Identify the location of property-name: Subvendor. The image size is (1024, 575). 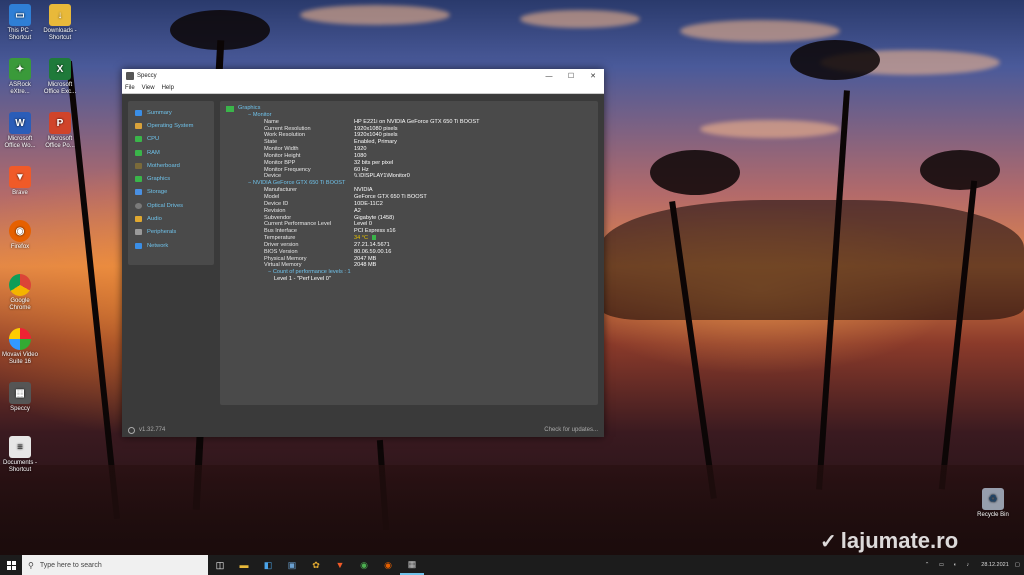
(278, 217).